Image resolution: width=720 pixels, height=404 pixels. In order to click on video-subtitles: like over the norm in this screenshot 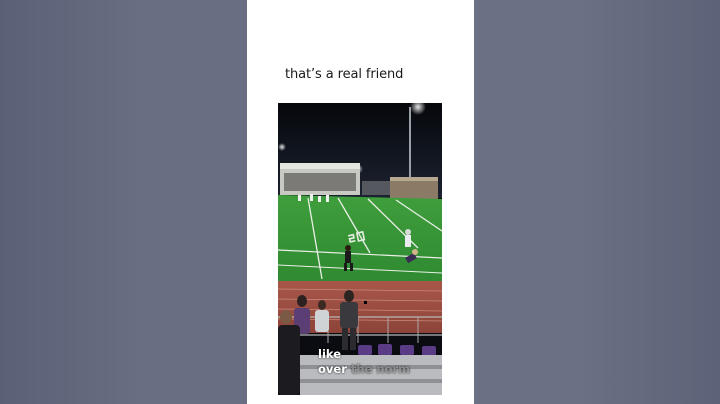, I will do `click(364, 362)`.